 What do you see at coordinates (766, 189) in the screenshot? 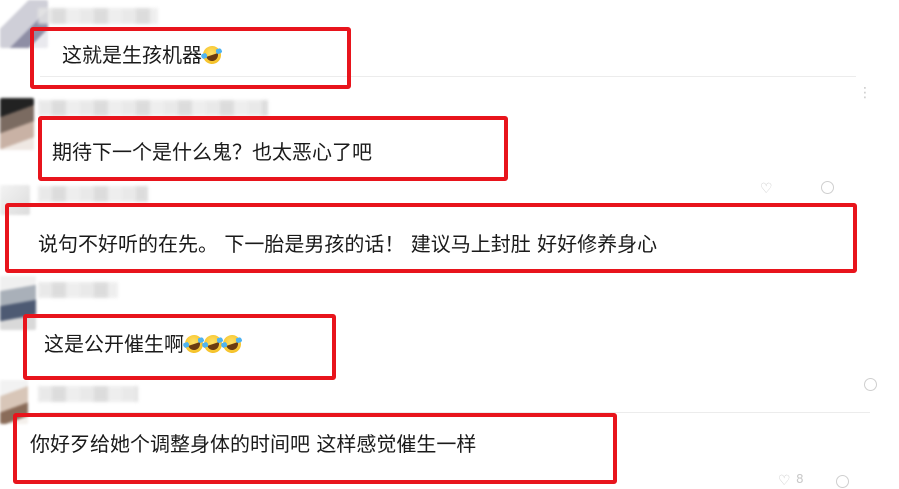
I see `like-icon: ♡` at bounding box center [766, 189].